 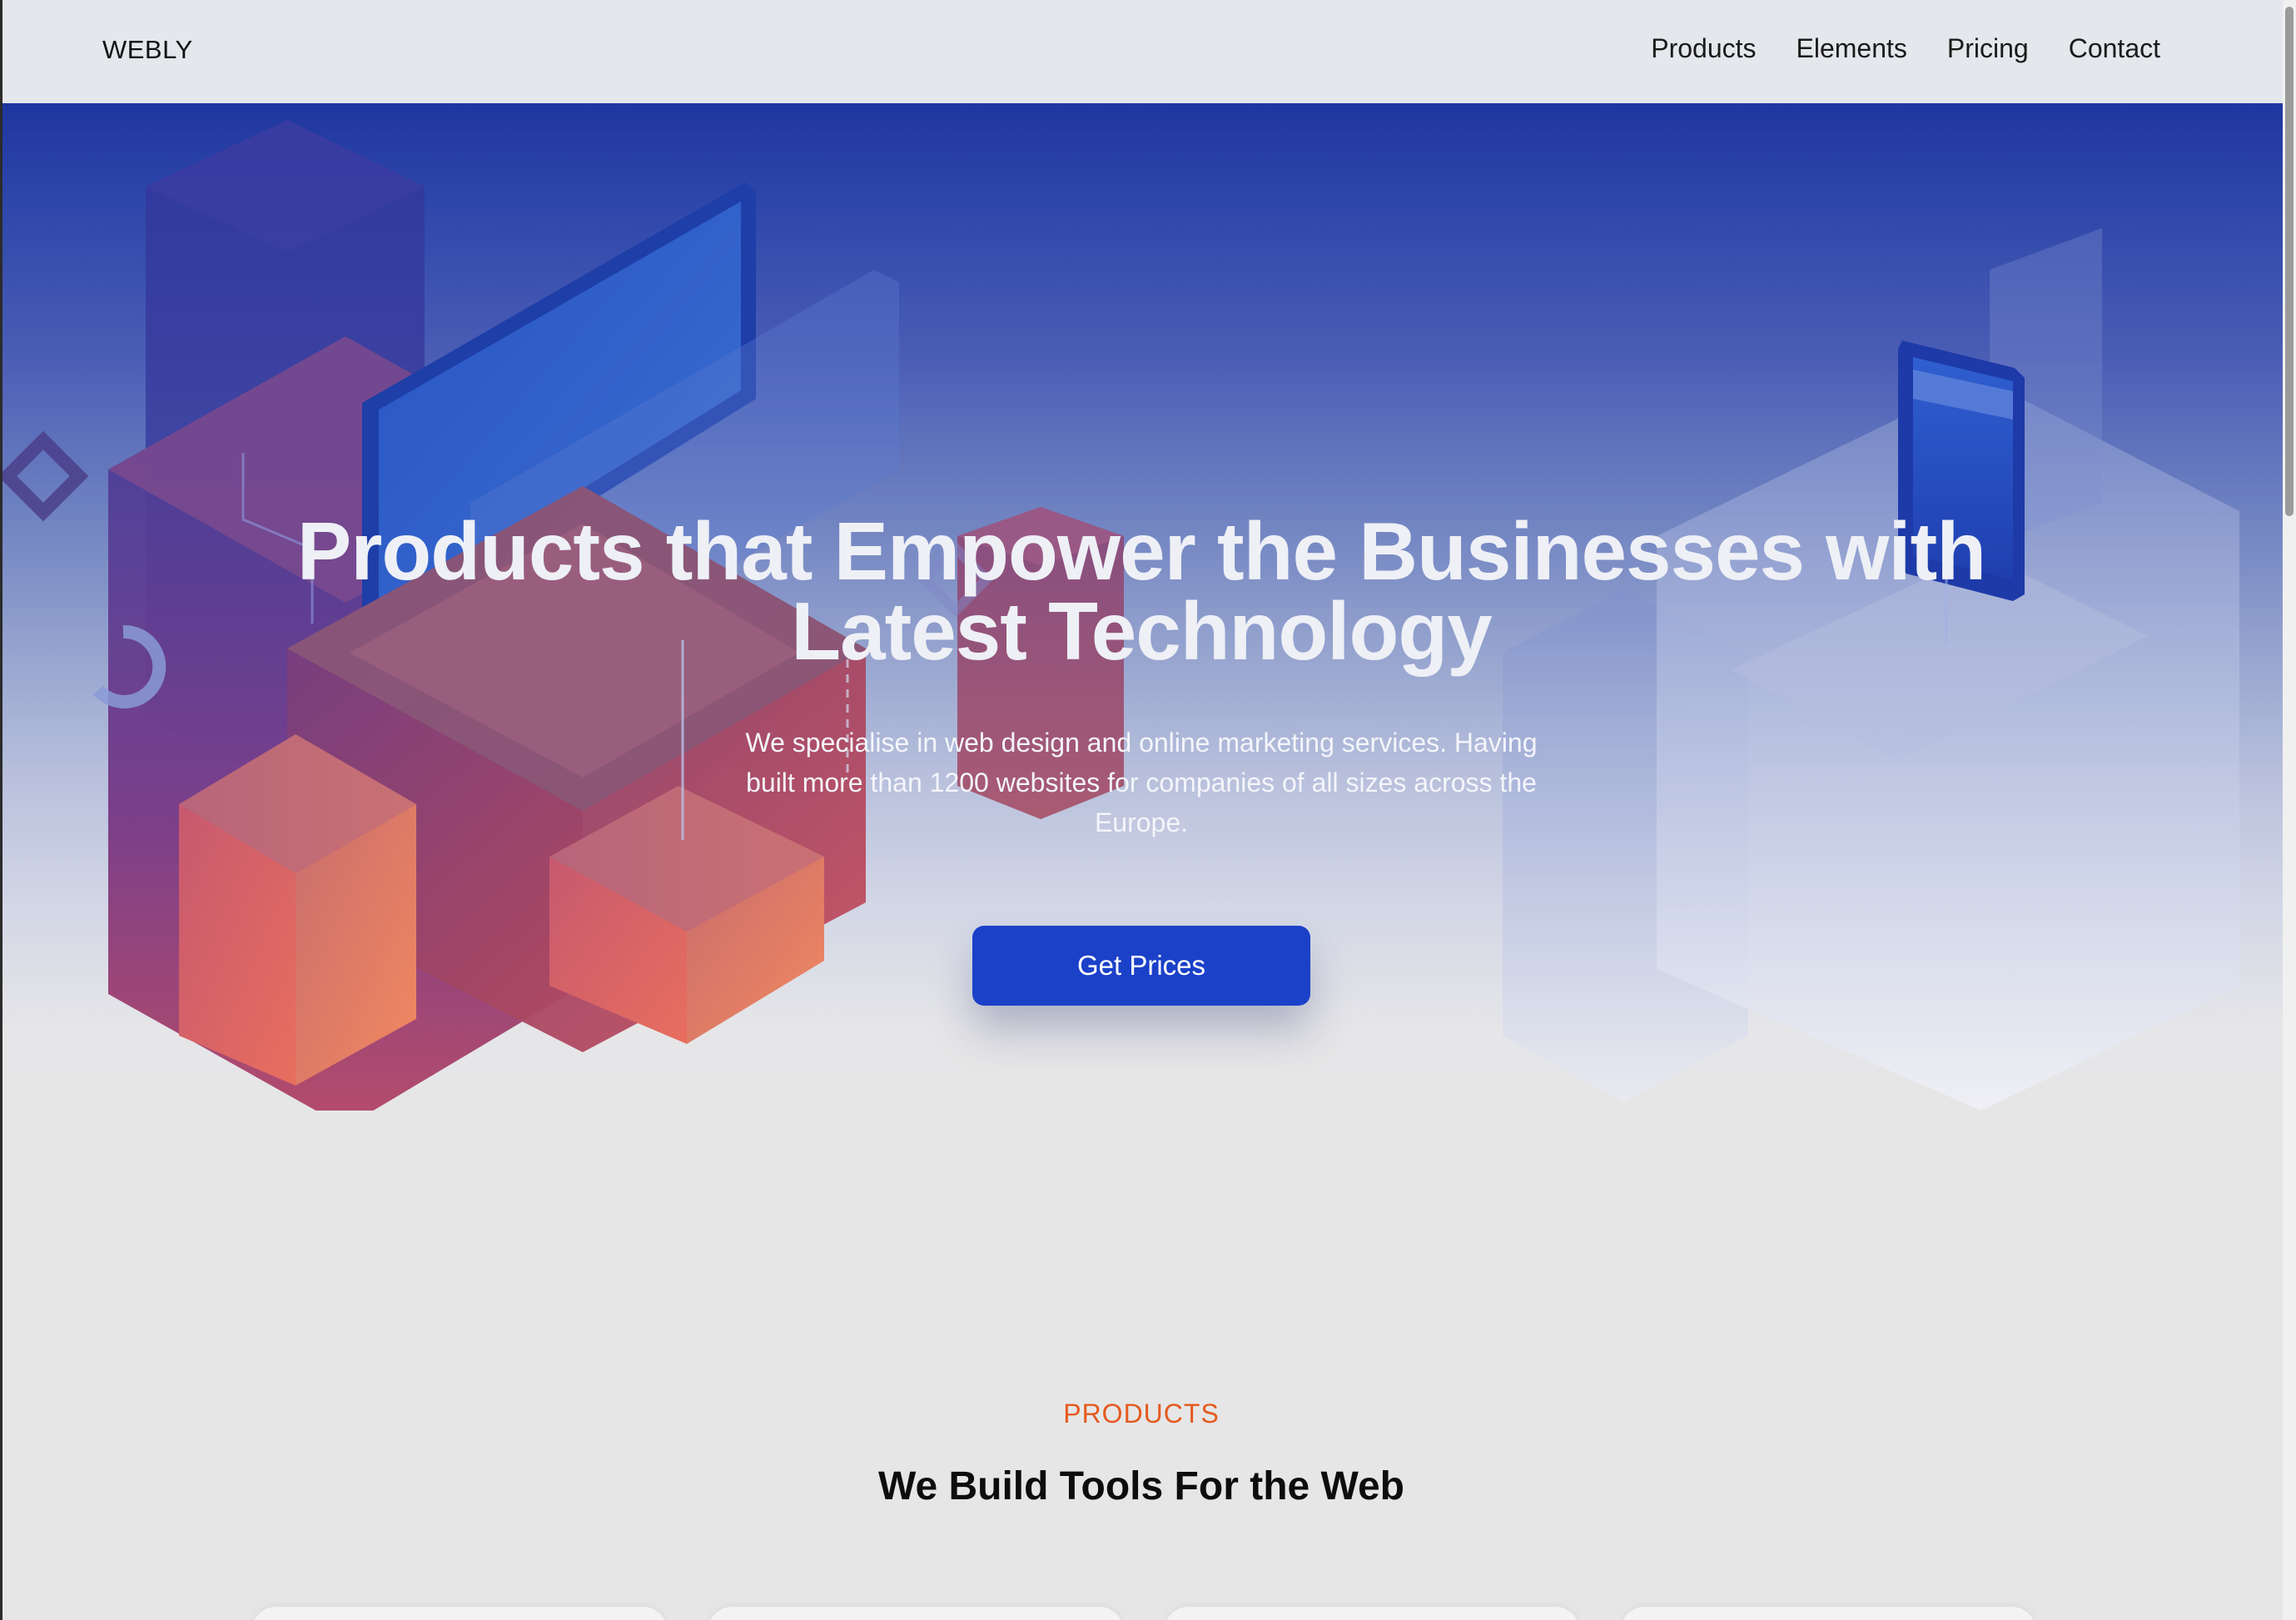 I want to click on products-title: We Build Tools For the Web, so click(x=1141, y=1486).